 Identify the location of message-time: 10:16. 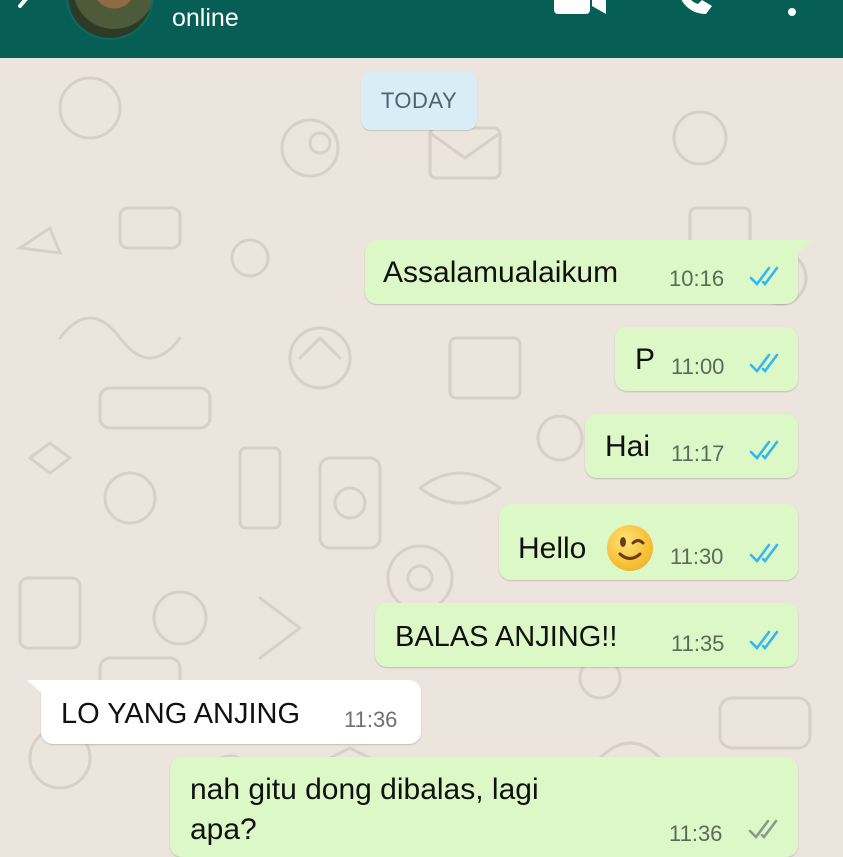
(697, 278).